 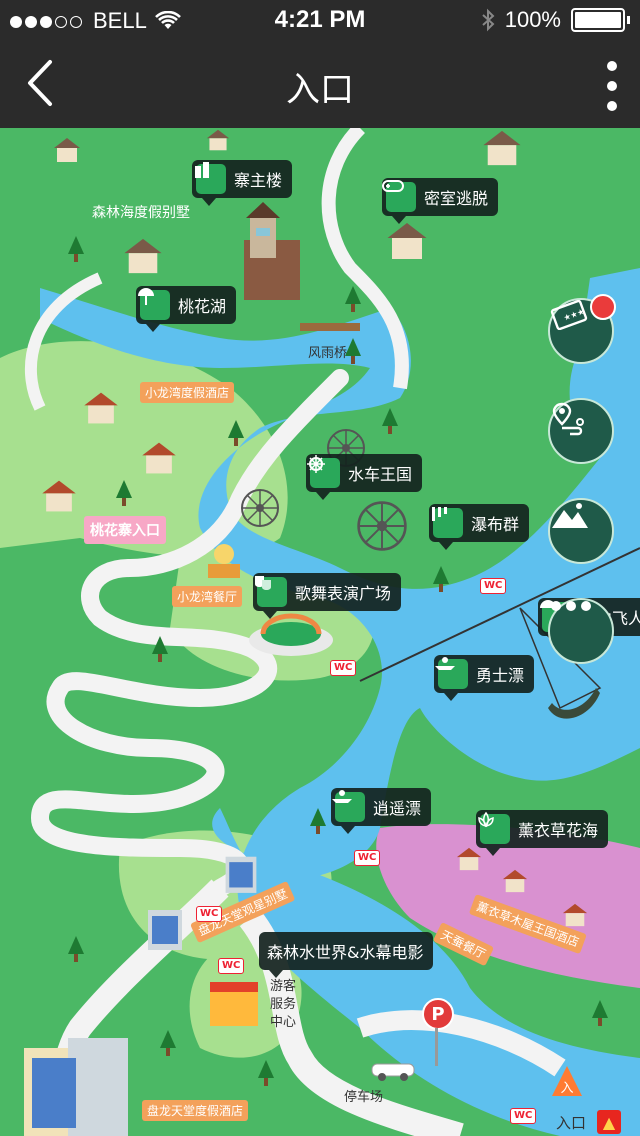 I want to click on label-panlong-hotel: 盘龙天堂度假酒店, so click(x=195, y=1110).